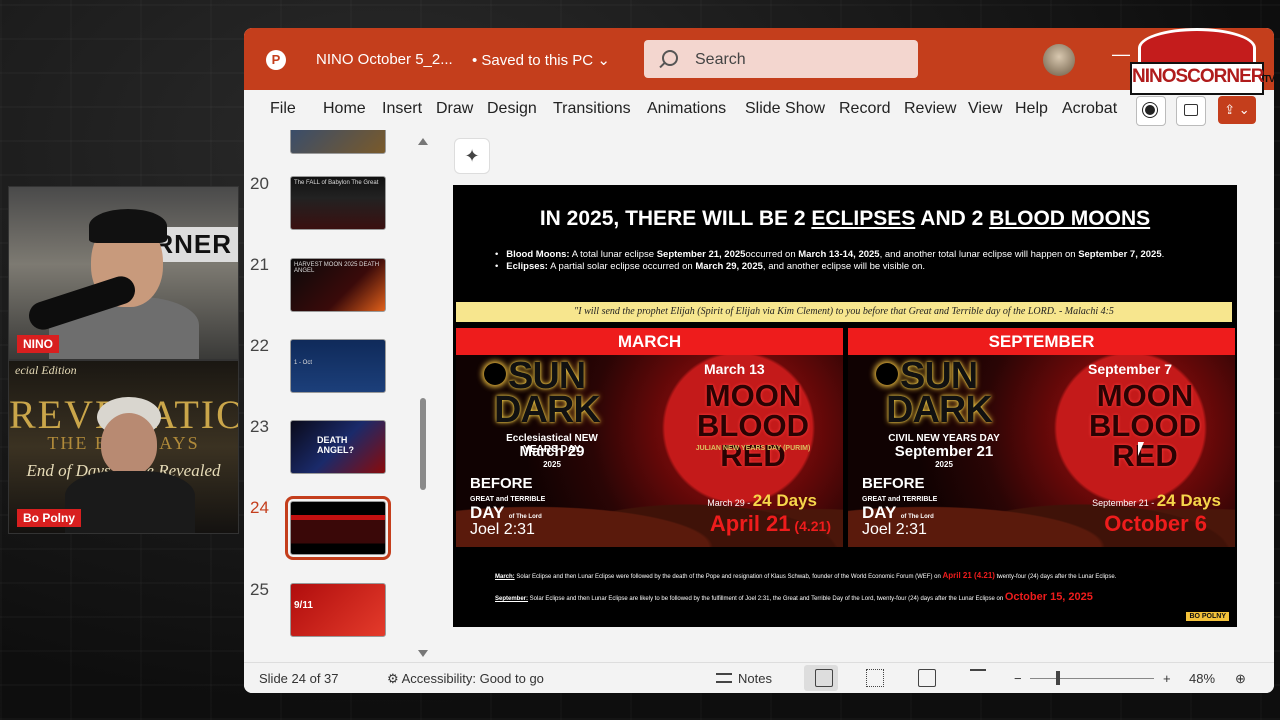 This screenshot has height=720, width=1280. Describe the element at coordinates (592, 109) in the screenshot. I see `tab-transitions: Transitions` at that location.